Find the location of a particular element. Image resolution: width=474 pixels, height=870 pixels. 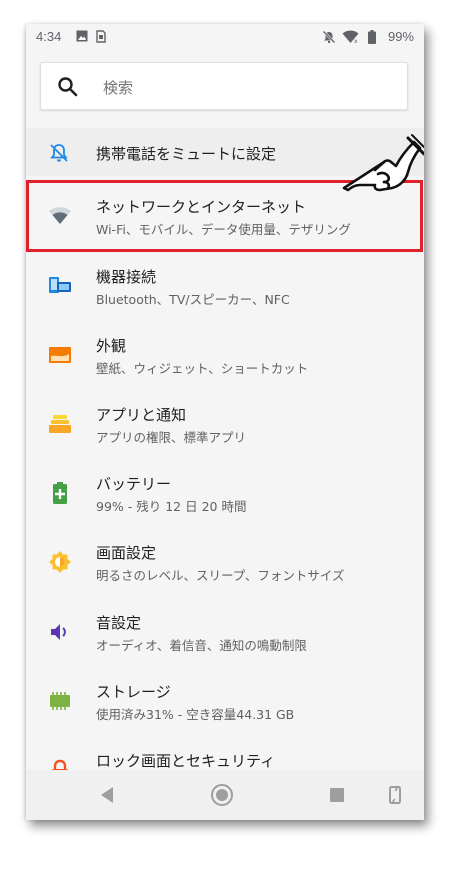

navigation-bar is located at coordinates (225, 795).